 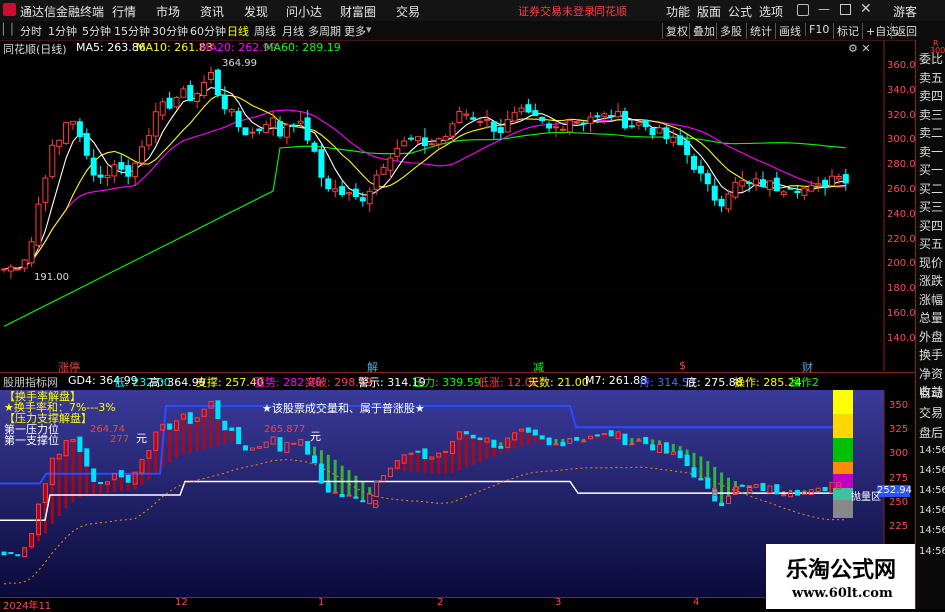 I want to click on side-panel-item: 卖四, so click(x=931, y=95).